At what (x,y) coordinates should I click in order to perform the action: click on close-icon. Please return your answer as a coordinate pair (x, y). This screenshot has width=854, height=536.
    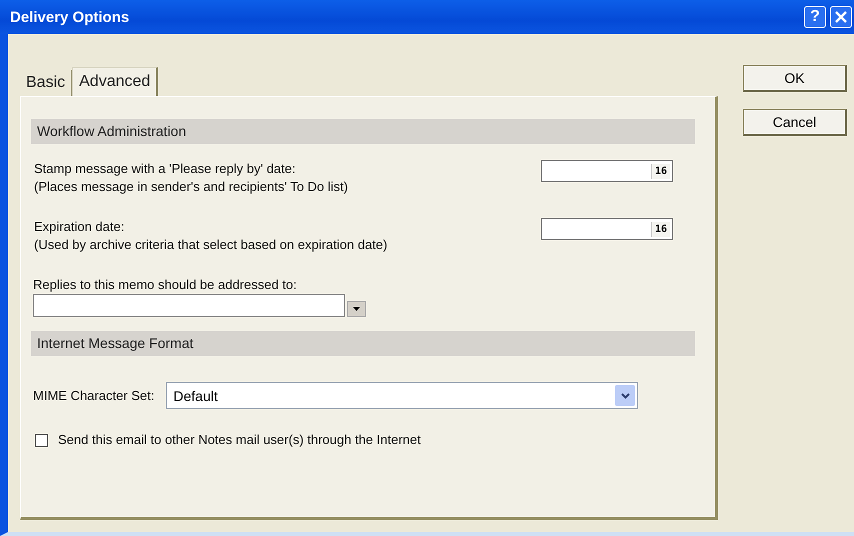
    Looking at the image, I should click on (841, 17).